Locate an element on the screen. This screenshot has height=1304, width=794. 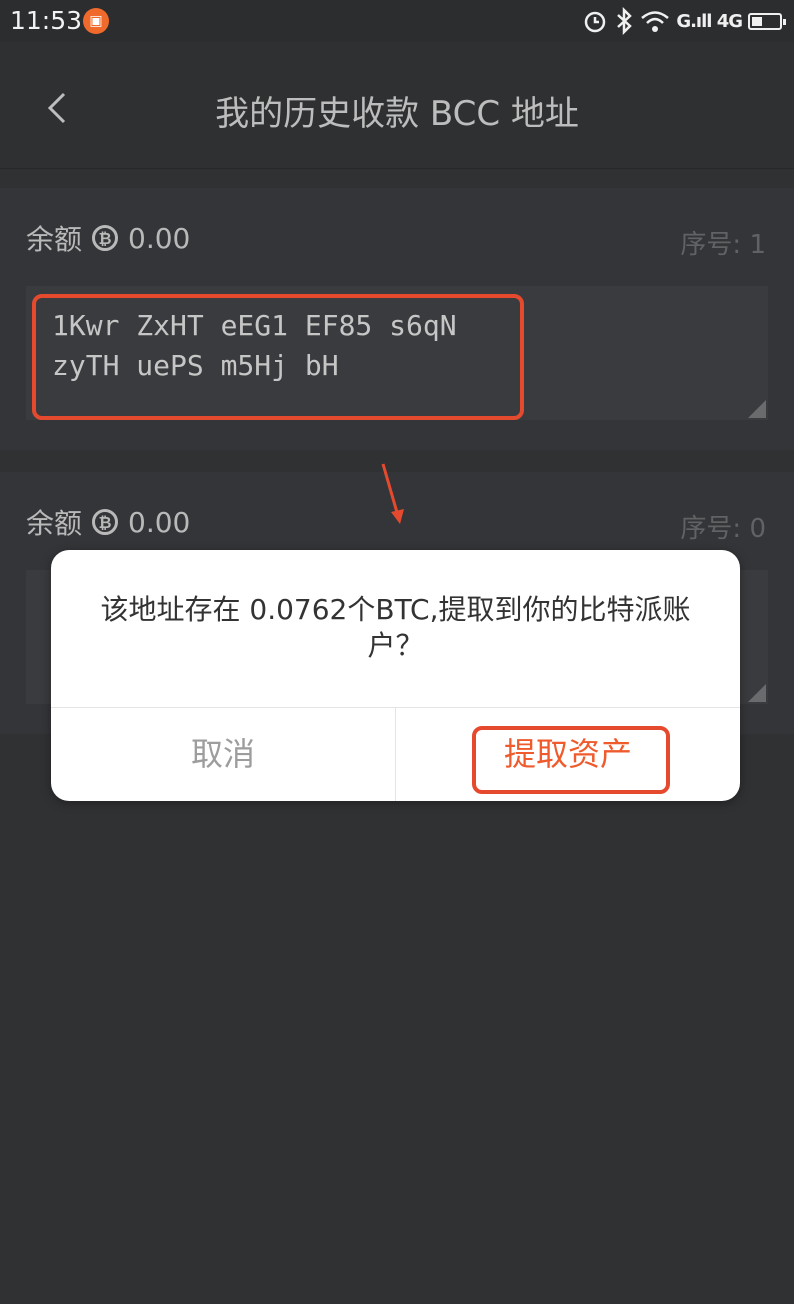
status-time: 11:53 is located at coordinates (46, 20).